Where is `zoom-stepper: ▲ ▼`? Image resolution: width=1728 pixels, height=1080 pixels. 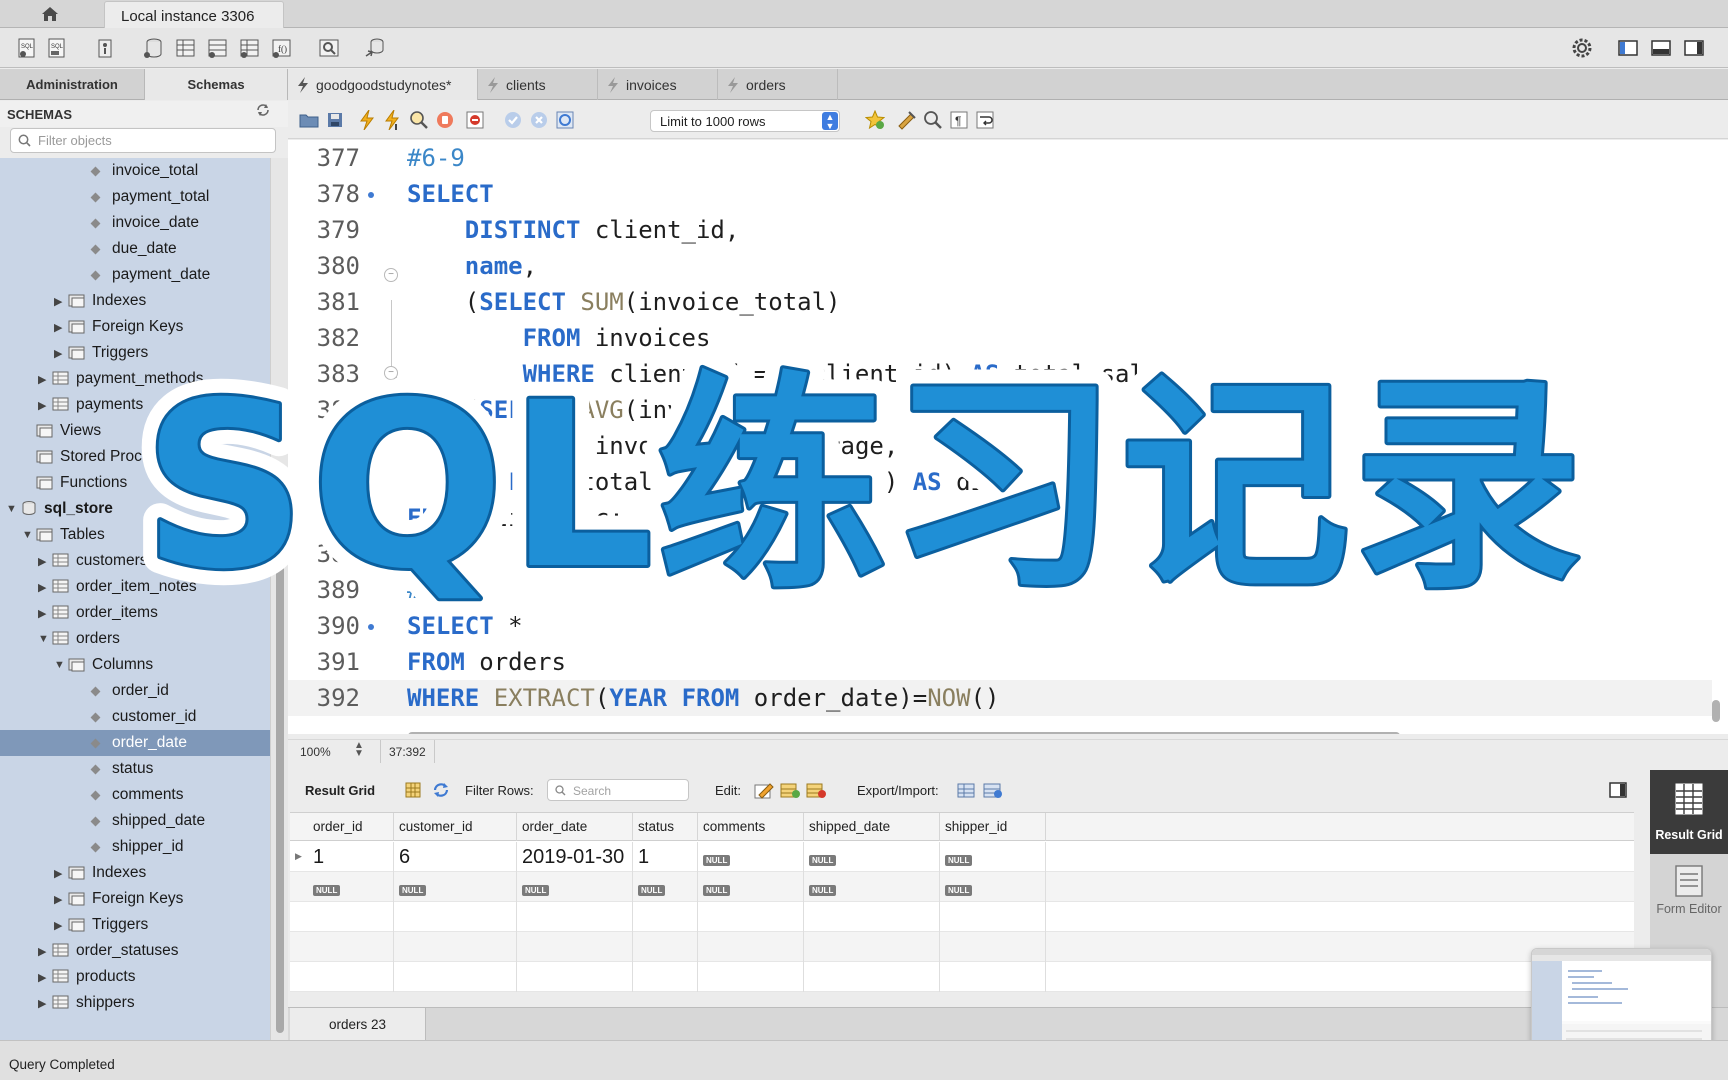
zoom-stepper: ▲ ▼ is located at coordinates (359, 750).